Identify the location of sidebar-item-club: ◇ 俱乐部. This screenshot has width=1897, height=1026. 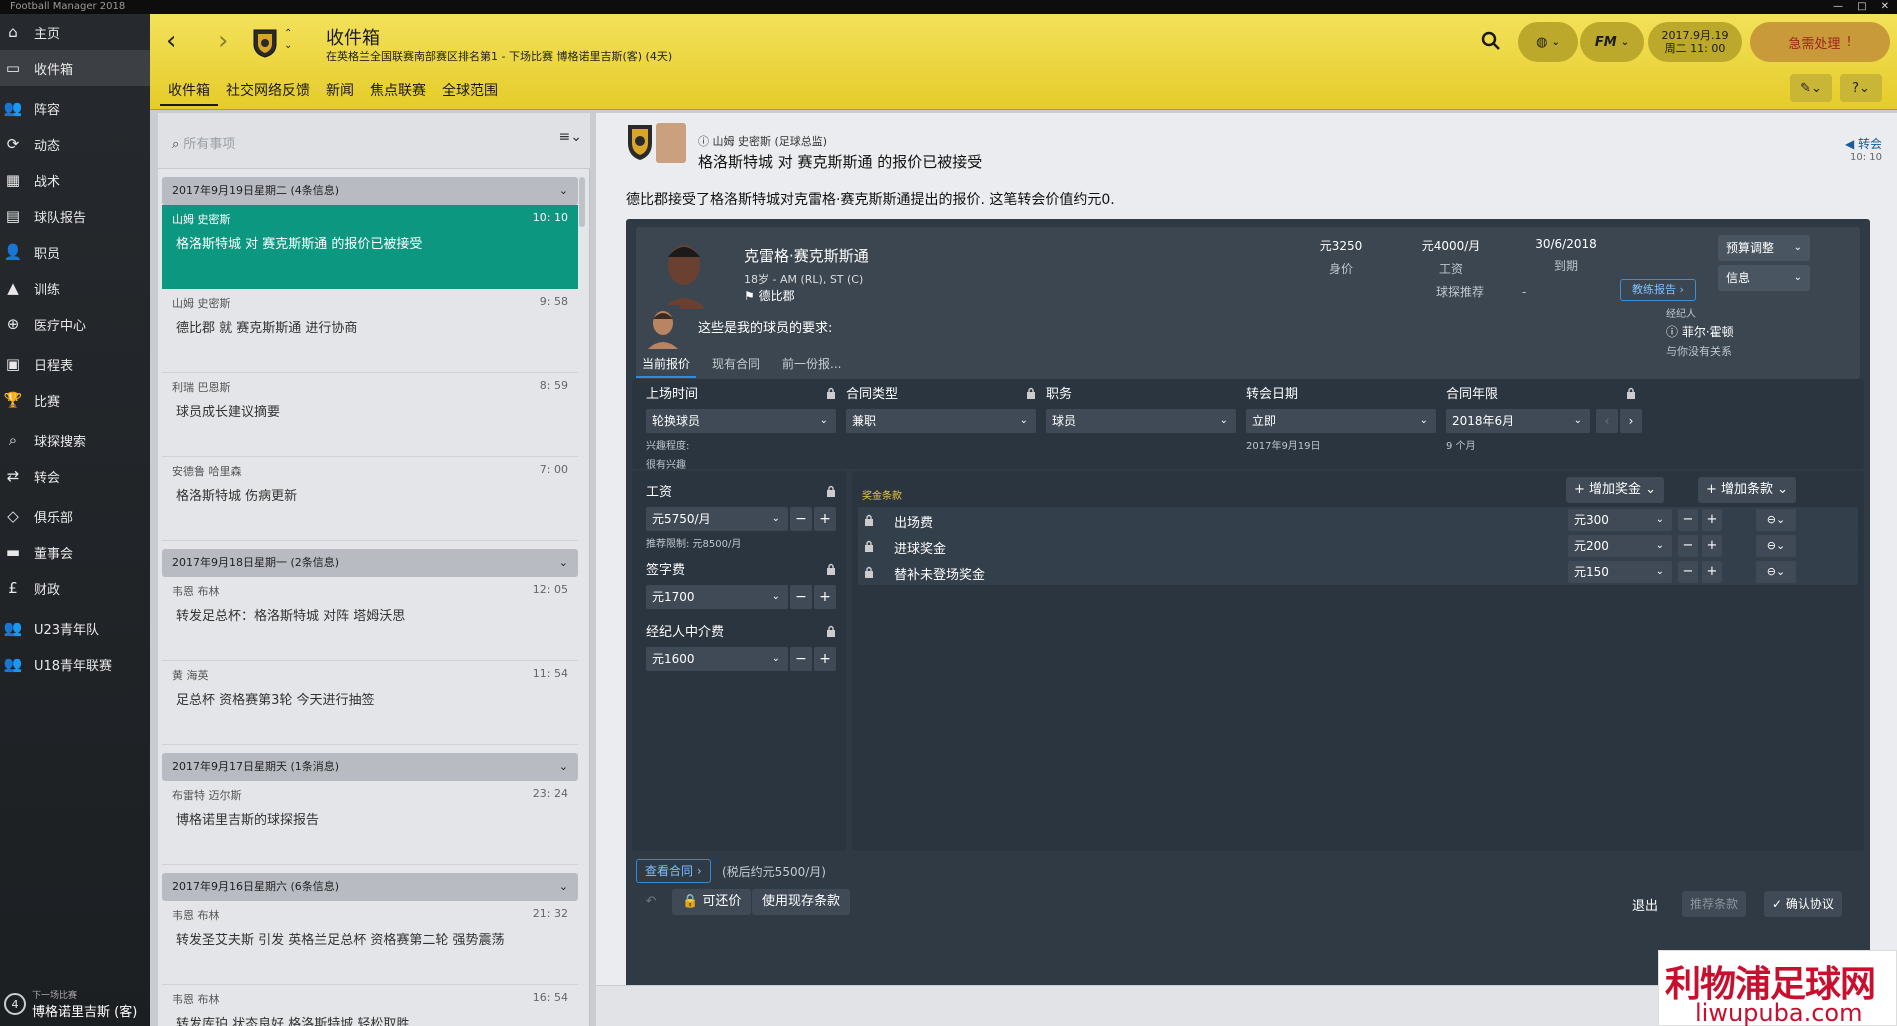
(75, 516).